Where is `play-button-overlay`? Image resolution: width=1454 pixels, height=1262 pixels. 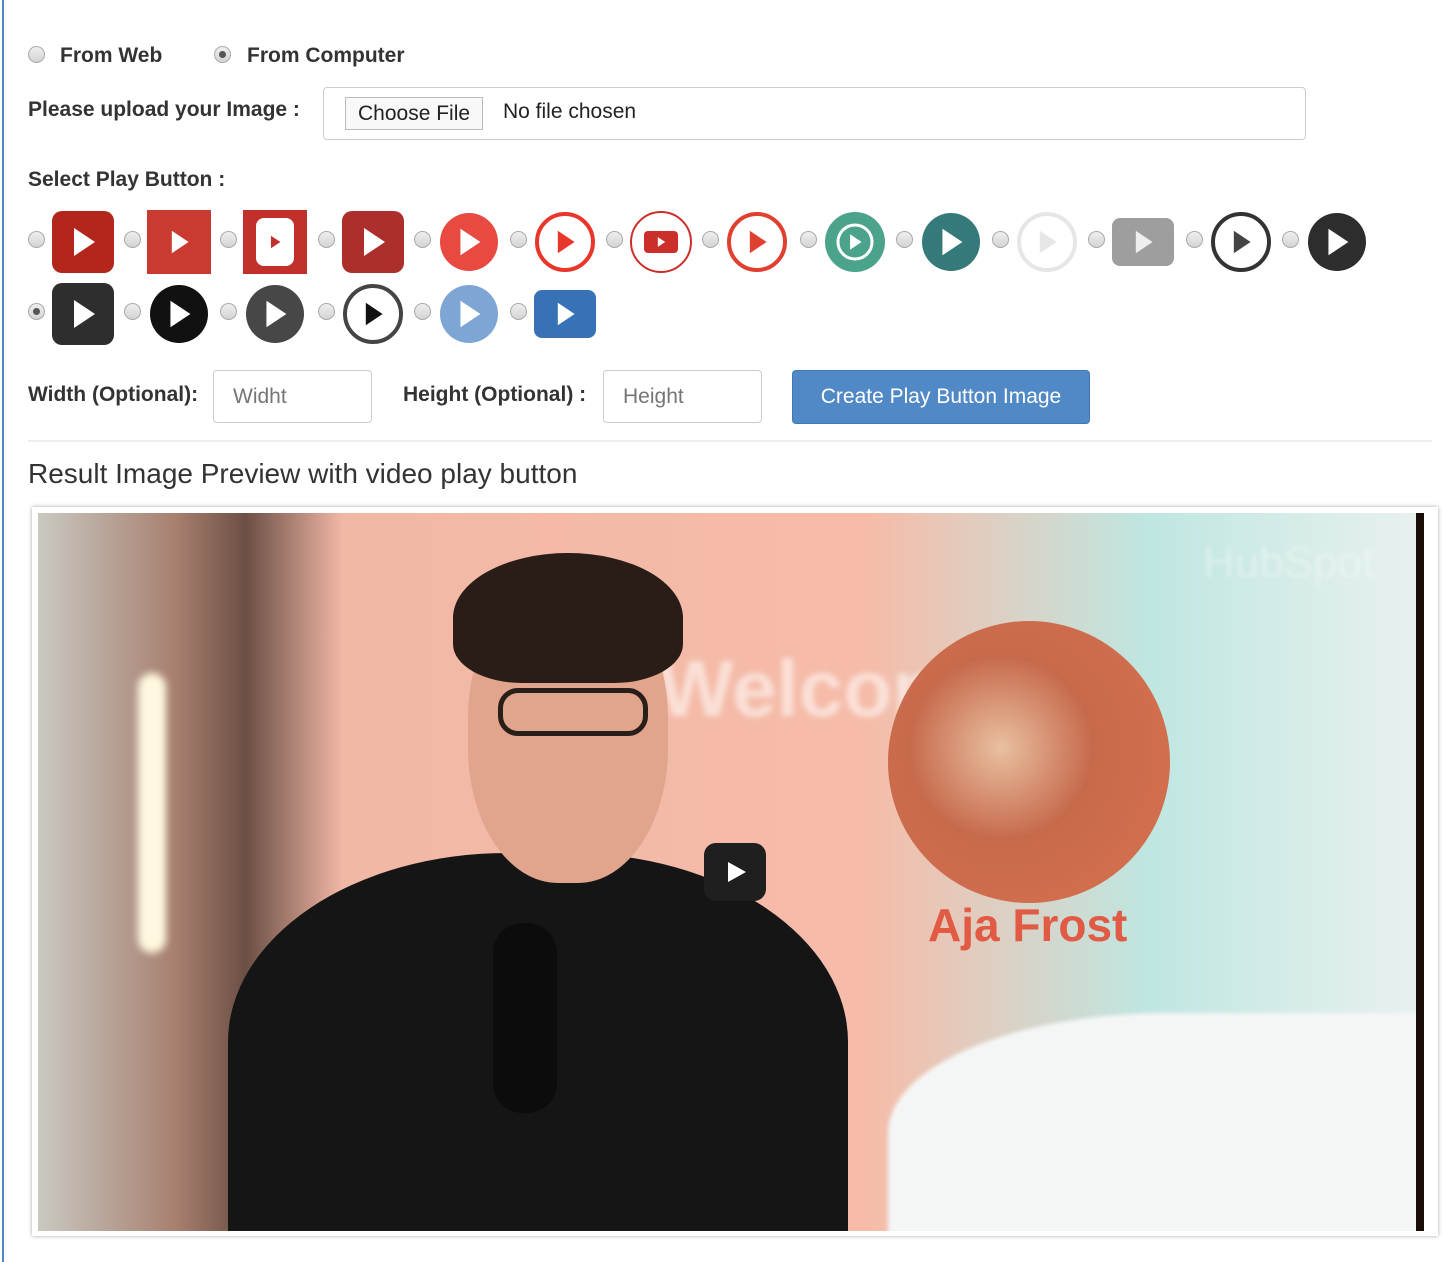 play-button-overlay is located at coordinates (735, 872).